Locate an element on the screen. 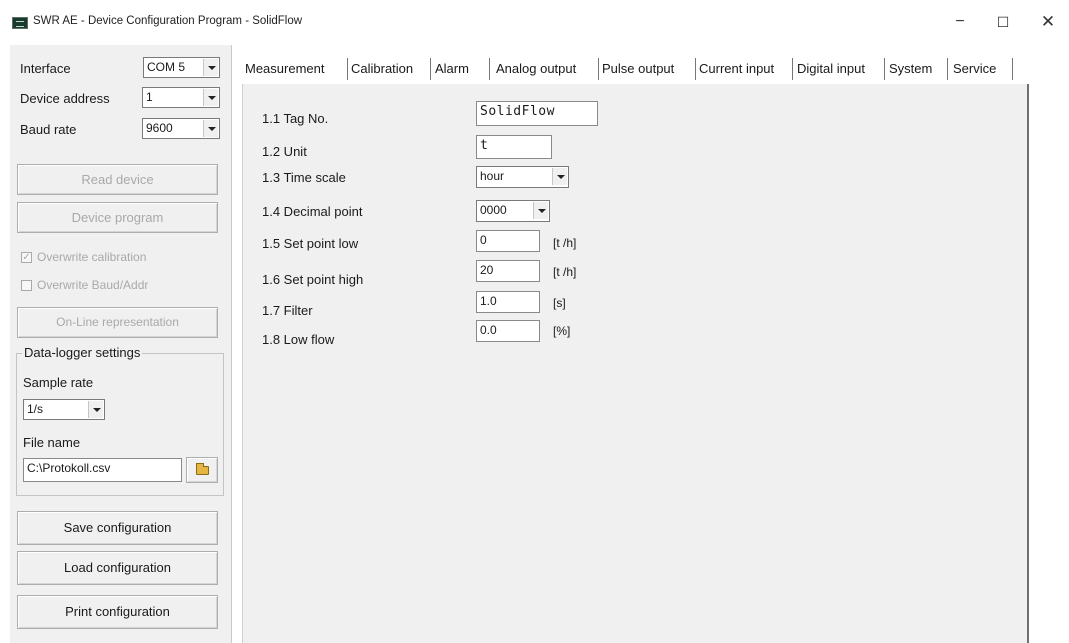  set-point-low-unit: [t /h] is located at coordinates (565, 243).